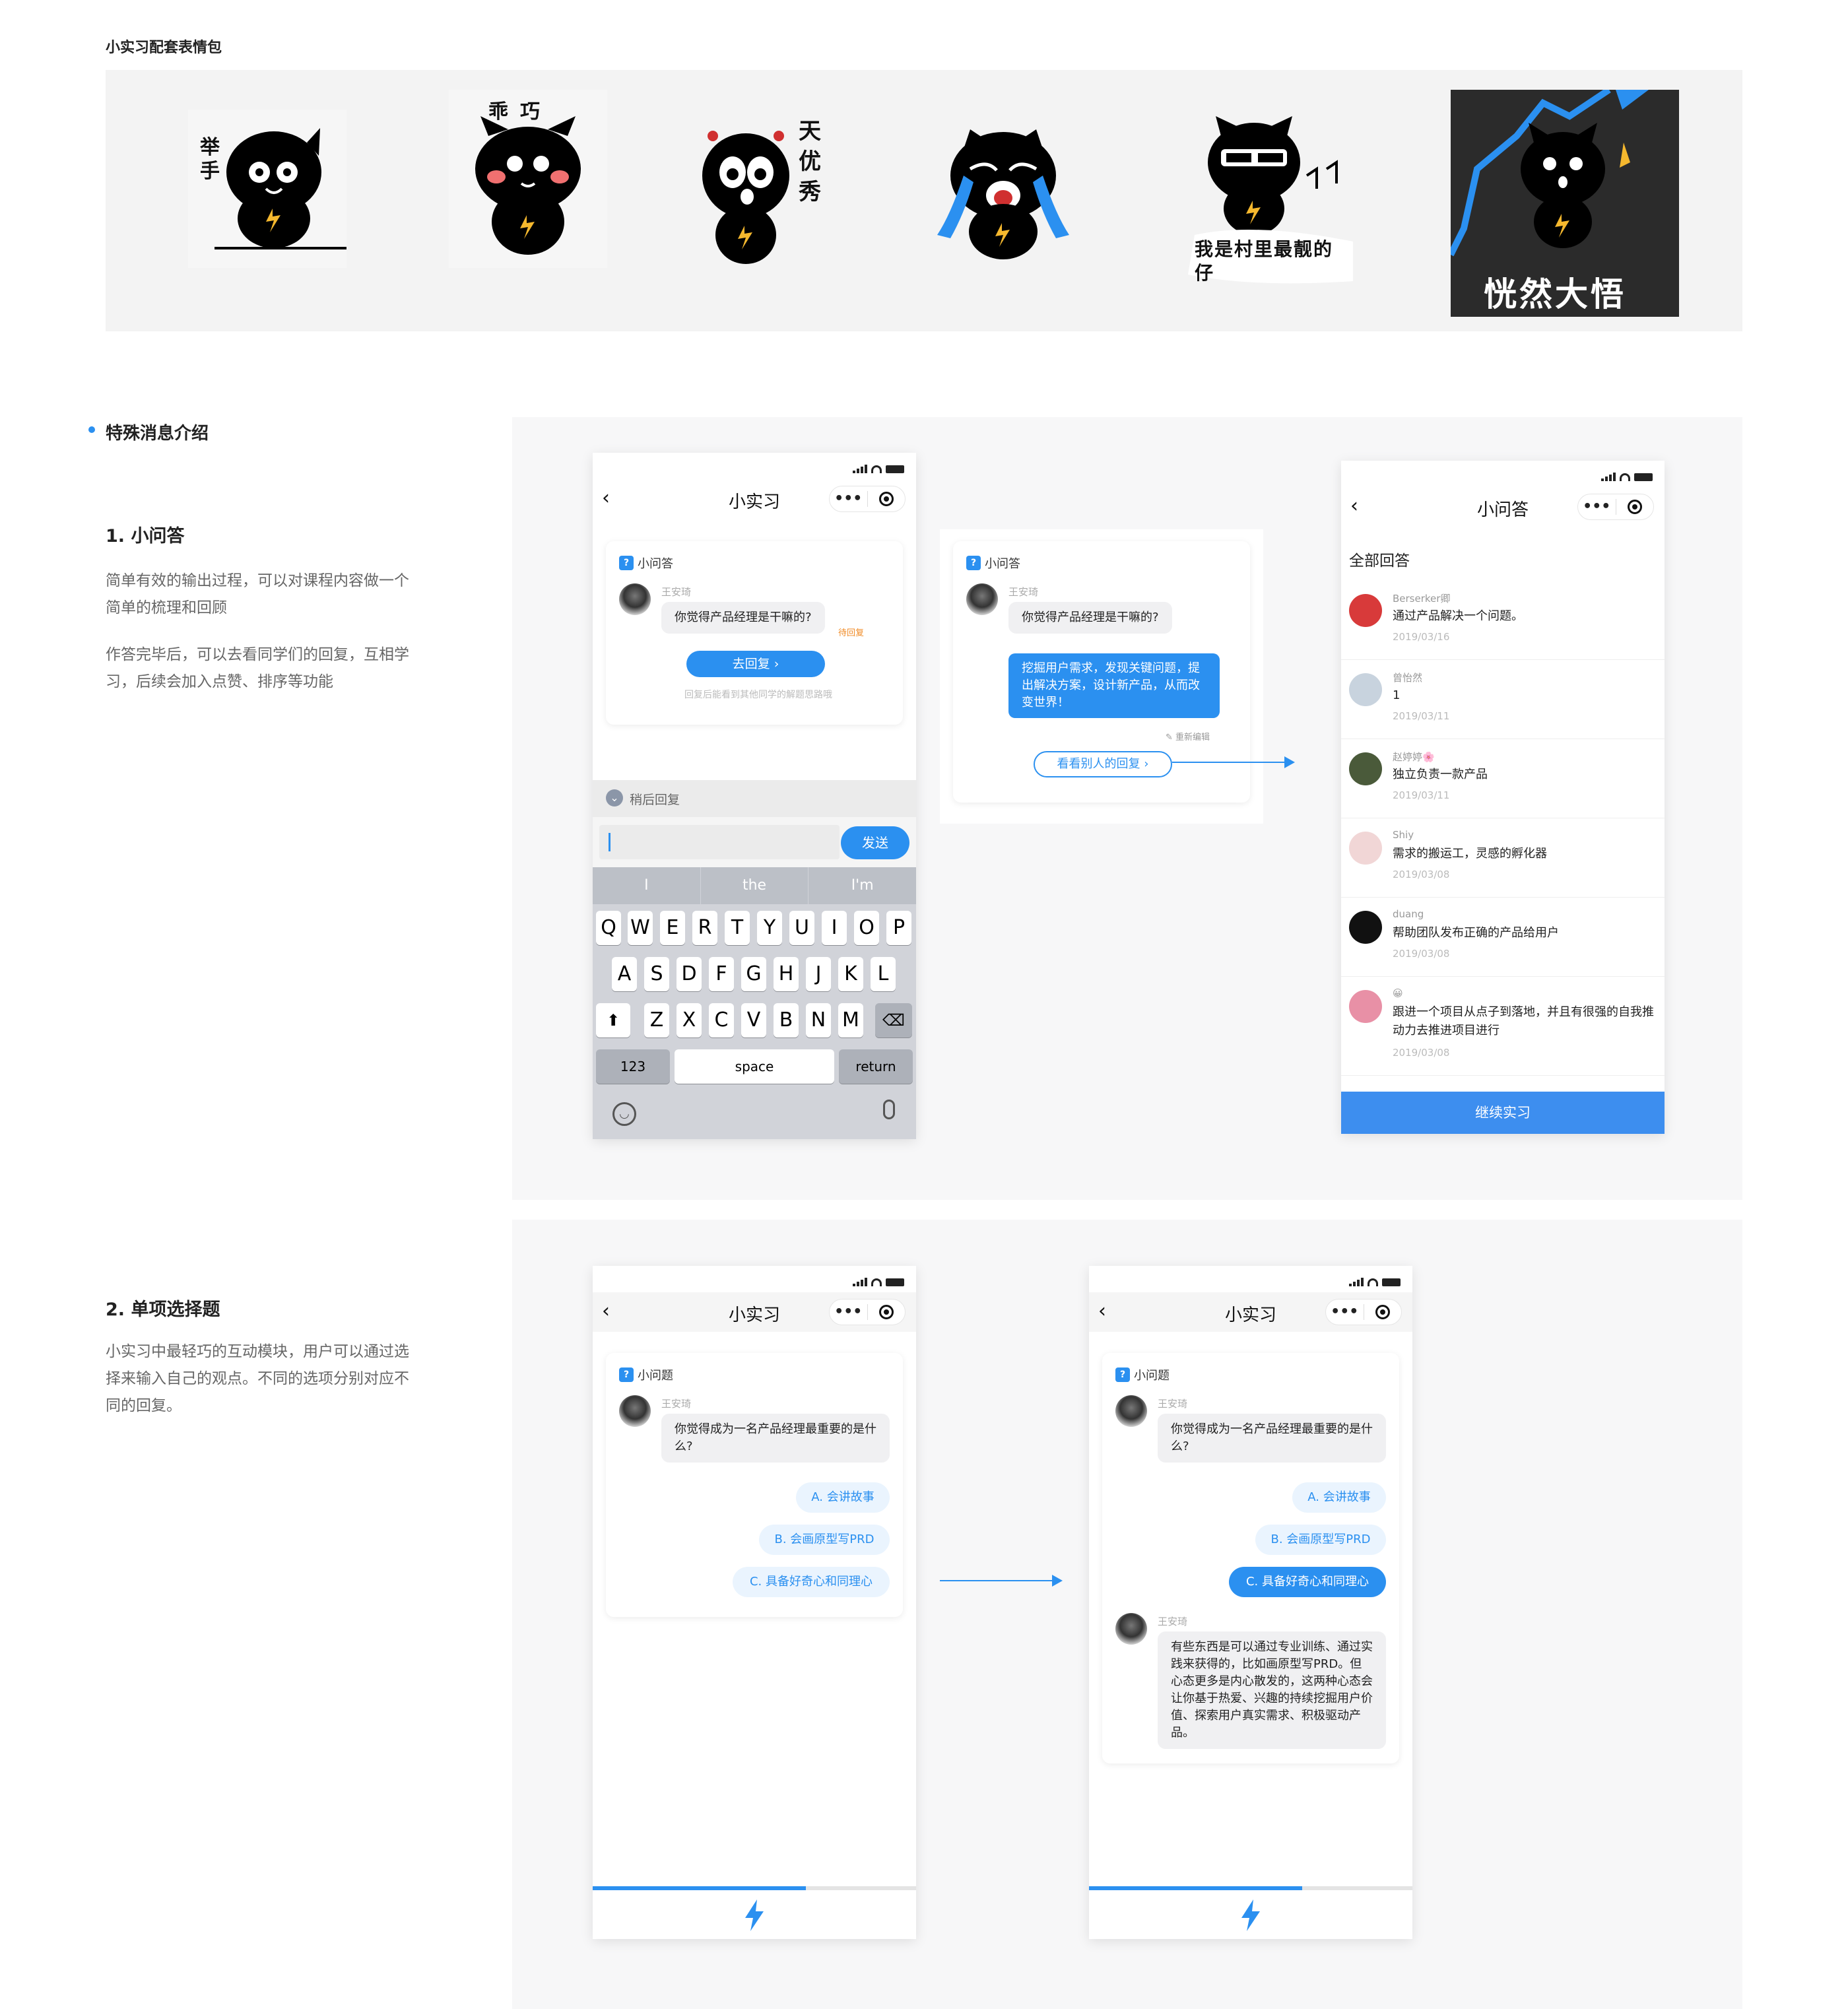  What do you see at coordinates (1398, 993) in the screenshot?
I see `answer-author: 😀` at bounding box center [1398, 993].